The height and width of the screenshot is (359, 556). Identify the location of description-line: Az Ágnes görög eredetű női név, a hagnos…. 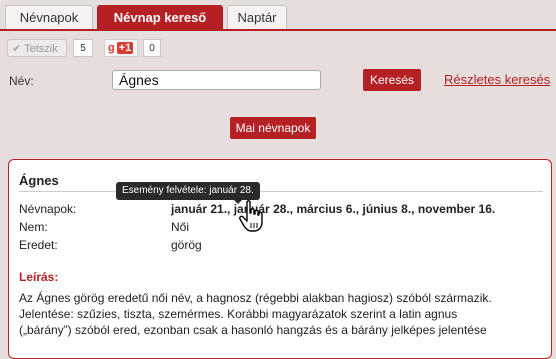
(255, 298).